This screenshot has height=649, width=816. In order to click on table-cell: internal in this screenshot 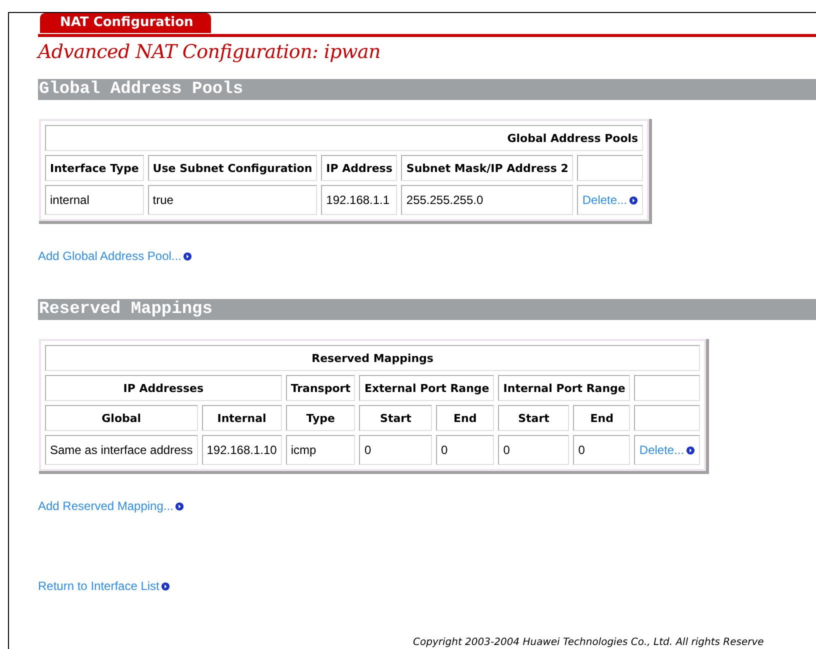, I will do `click(94, 200)`.